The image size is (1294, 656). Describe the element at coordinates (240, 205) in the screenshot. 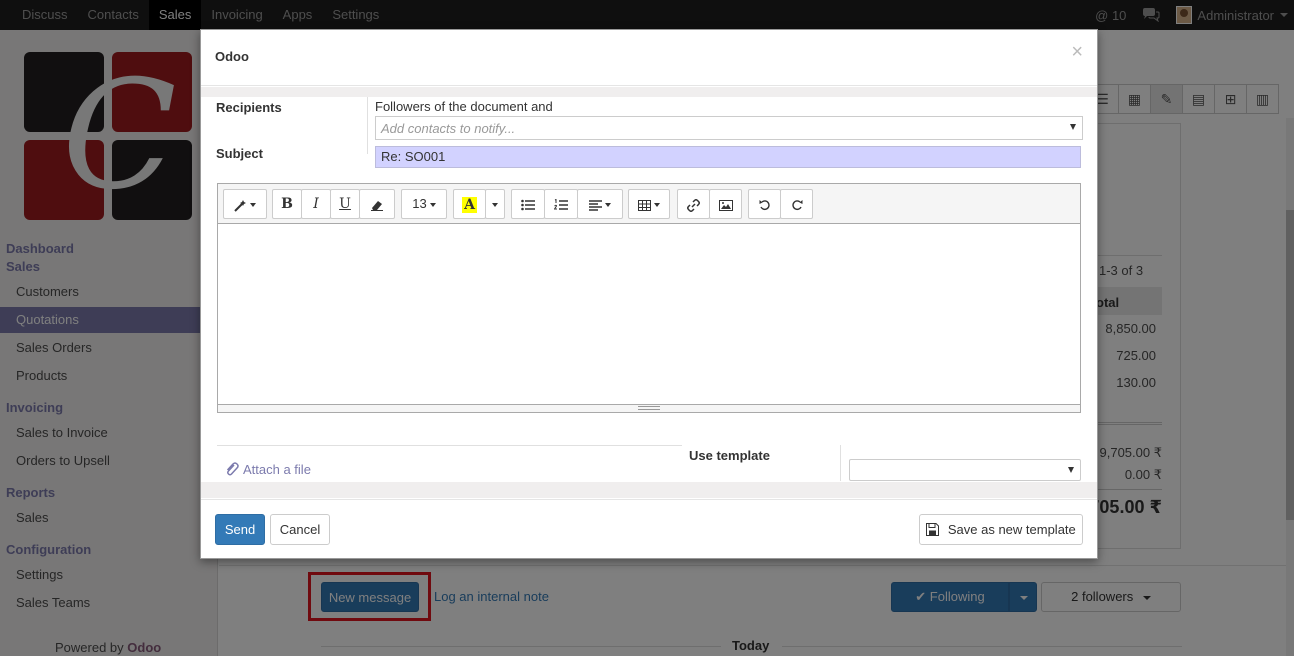

I see `magic-wand-icon` at that location.